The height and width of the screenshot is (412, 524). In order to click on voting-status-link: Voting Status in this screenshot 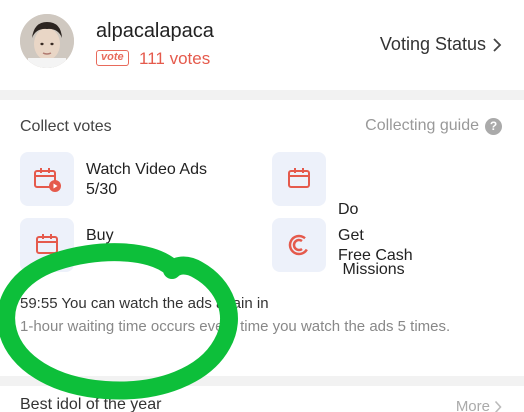, I will do `click(441, 44)`.